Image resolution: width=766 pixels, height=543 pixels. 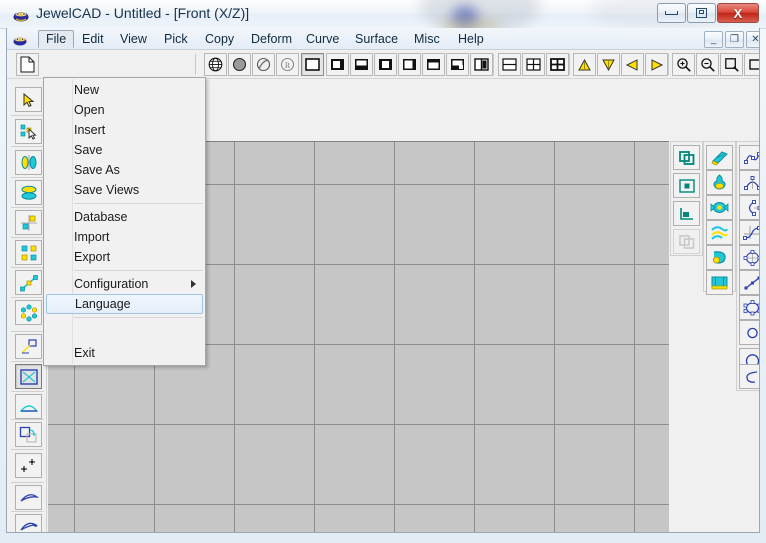 What do you see at coordinates (719, 232) in the screenshot?
I see `gem-wave-icon` at bounding box center [719, 232].